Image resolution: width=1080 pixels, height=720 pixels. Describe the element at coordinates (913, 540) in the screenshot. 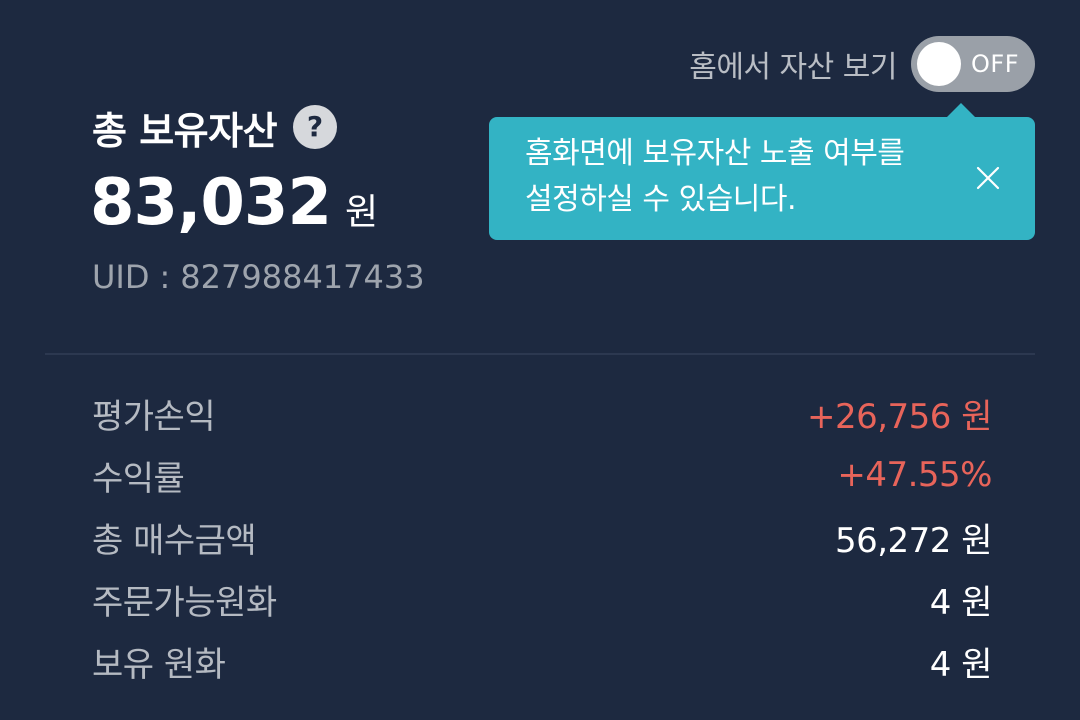

I see `stat-value: 56,272 원` at that location.